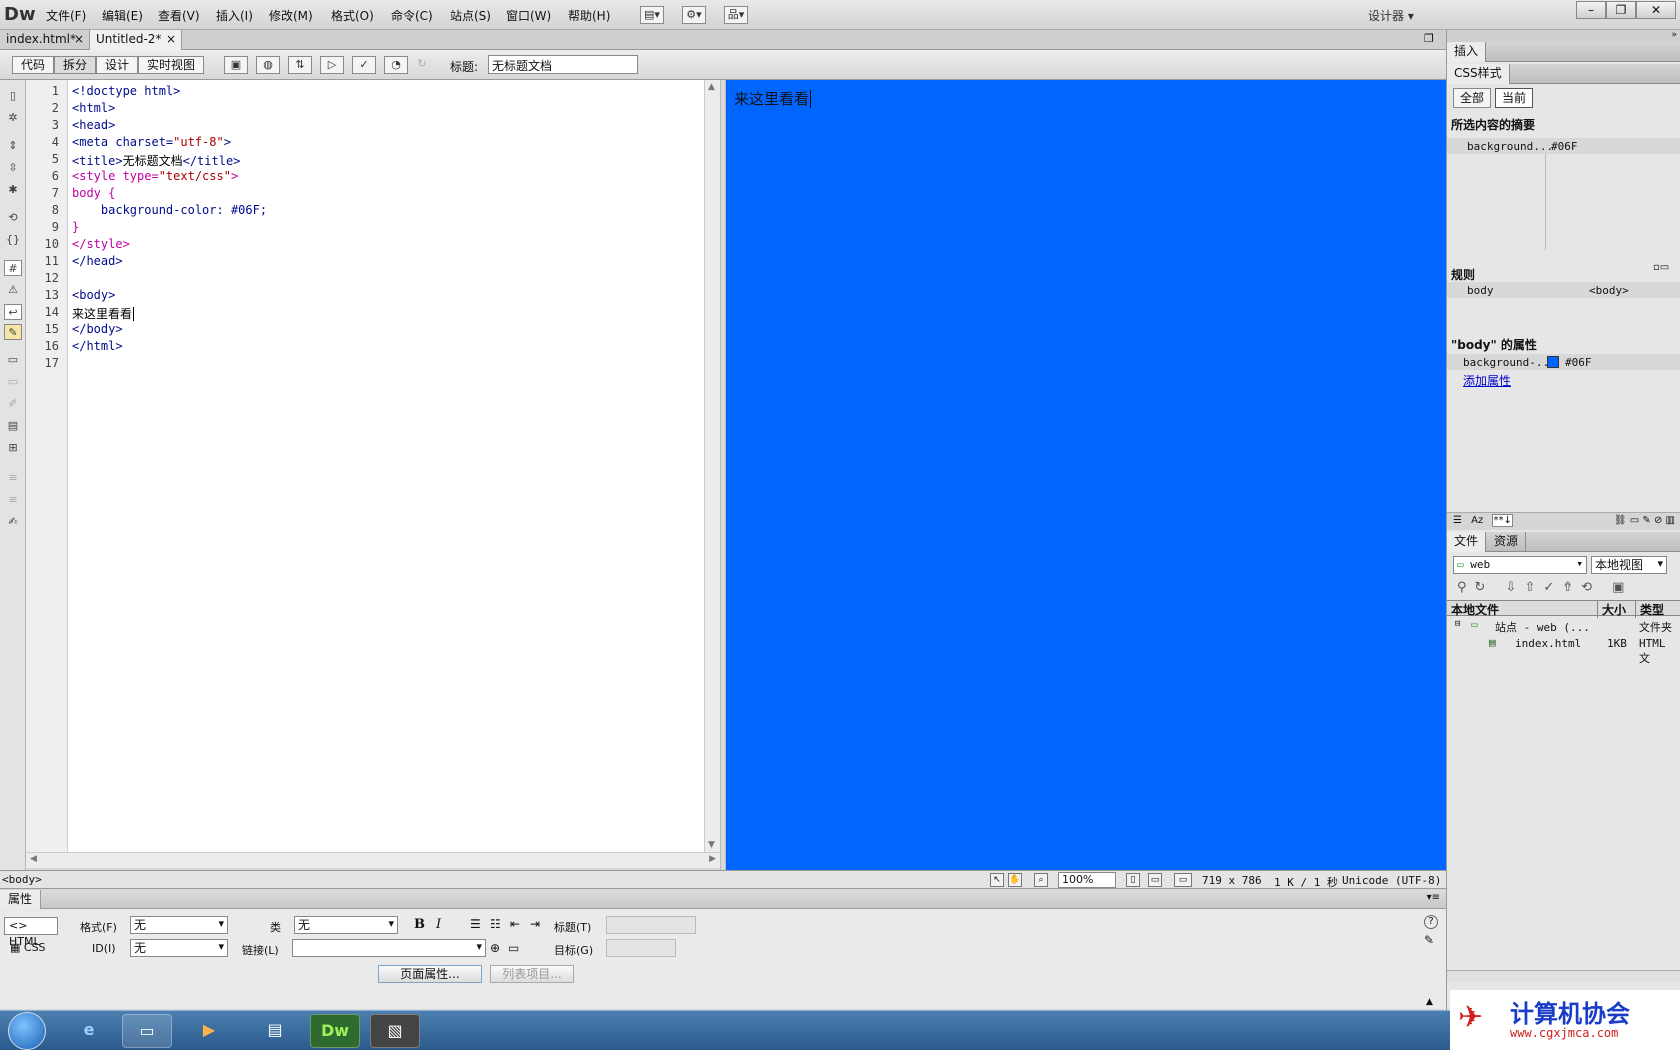 The width and height of the screenshot is (1680, 1050). What do you see at coordinates (1563, 626) in the screenshot?
I see `site-root-row: ⊟ ▭ 站点 - web (... 文件夹` at bounding box center [1563, 626].